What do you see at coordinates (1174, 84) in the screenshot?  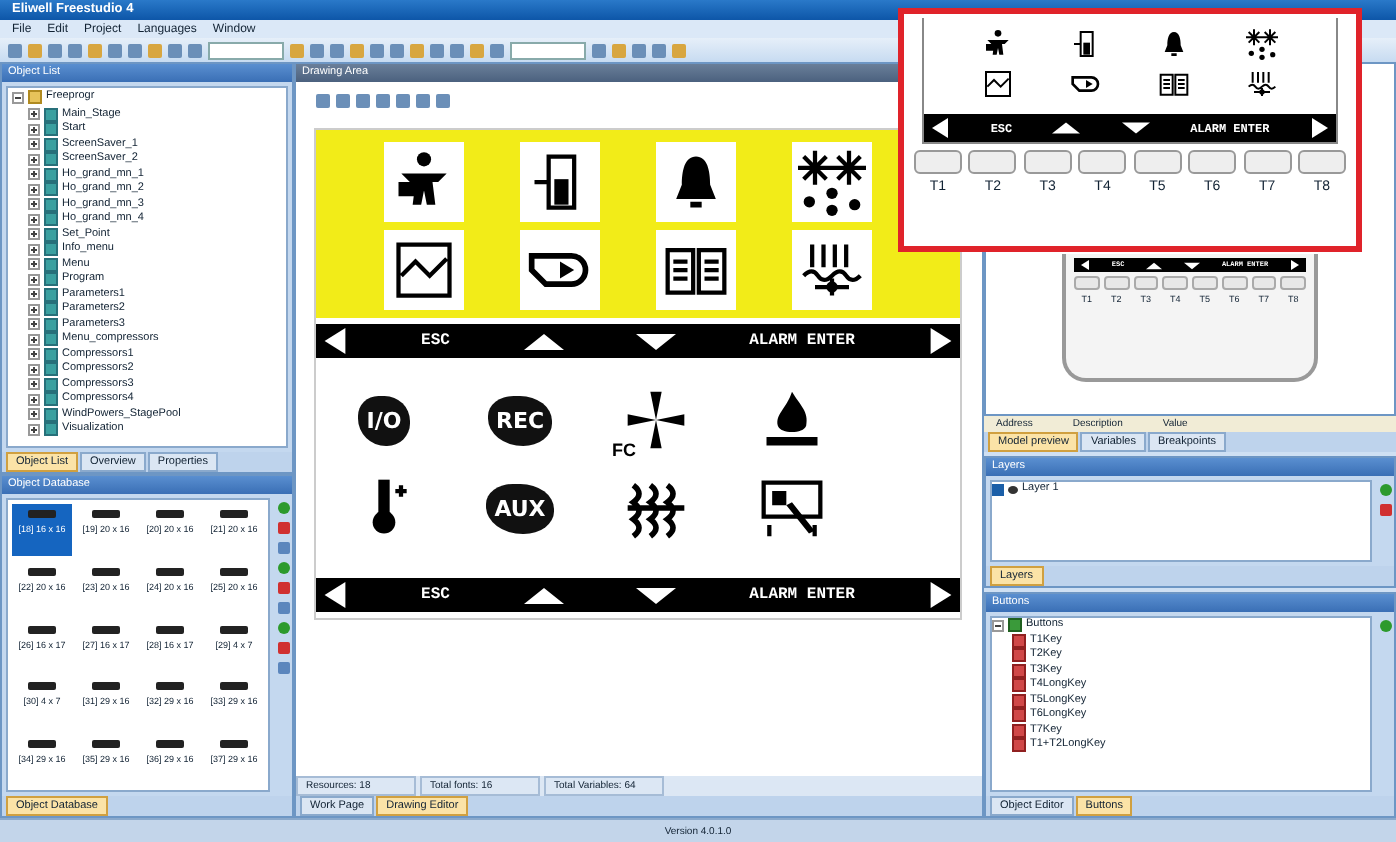 I see `book-icon` at bounding box center [1174, 84].